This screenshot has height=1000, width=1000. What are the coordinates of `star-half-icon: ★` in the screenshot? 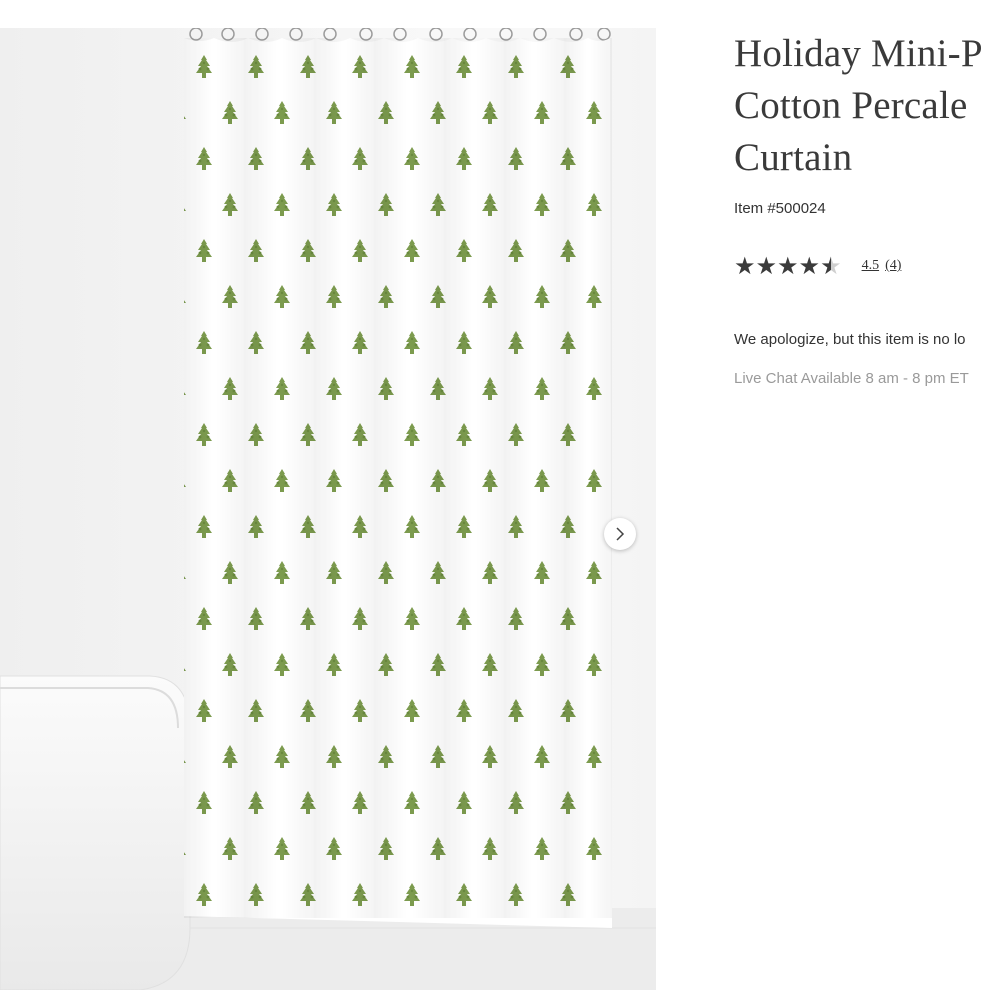 It's located at (831, 266).